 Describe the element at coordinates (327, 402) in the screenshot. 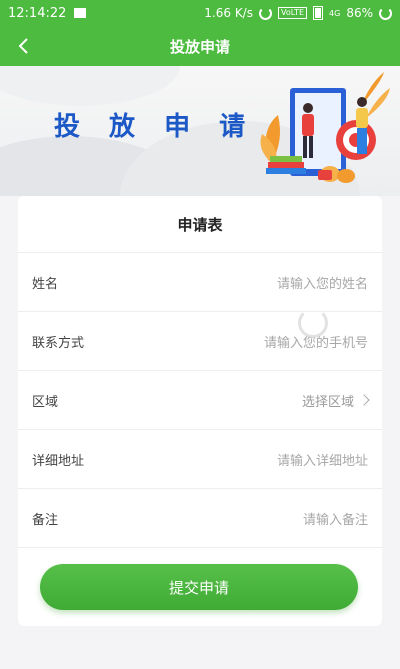

I see `region-select-placeholder: 选择区域` at that location.